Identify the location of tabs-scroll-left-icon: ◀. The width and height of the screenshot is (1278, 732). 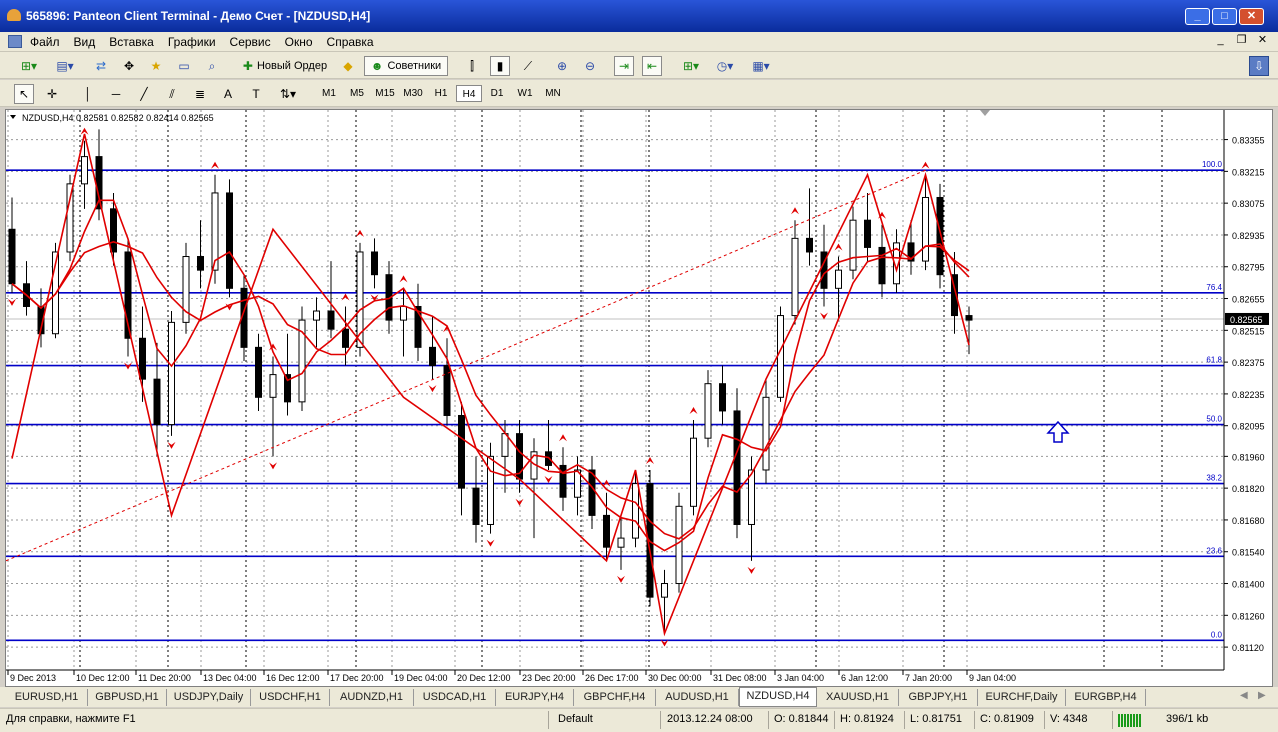
(1244, 695).